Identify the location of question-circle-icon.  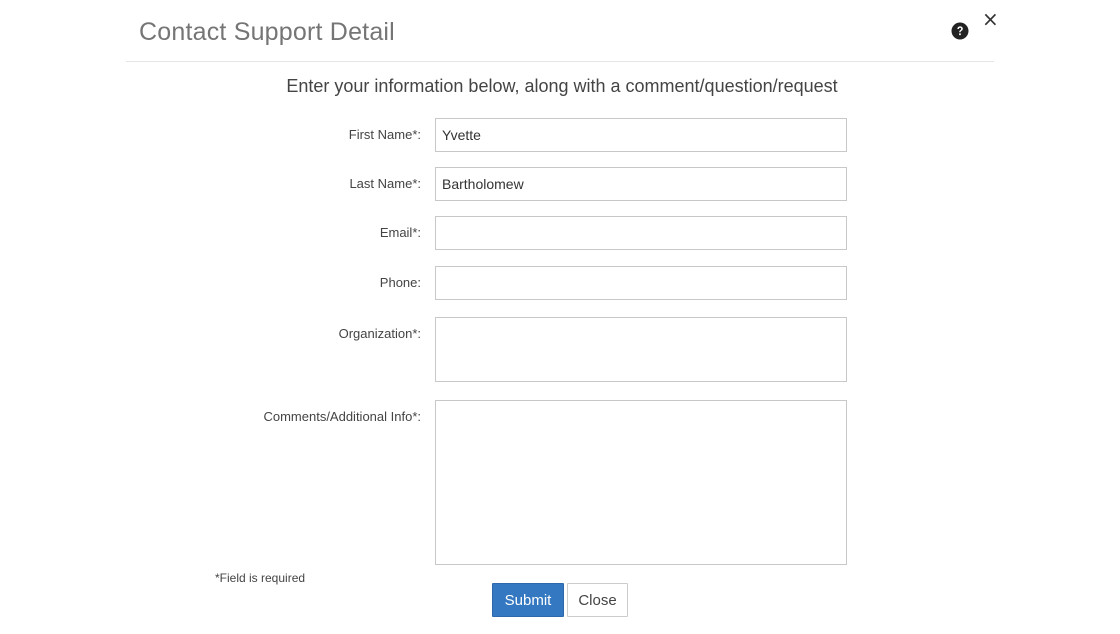
(960, 31).